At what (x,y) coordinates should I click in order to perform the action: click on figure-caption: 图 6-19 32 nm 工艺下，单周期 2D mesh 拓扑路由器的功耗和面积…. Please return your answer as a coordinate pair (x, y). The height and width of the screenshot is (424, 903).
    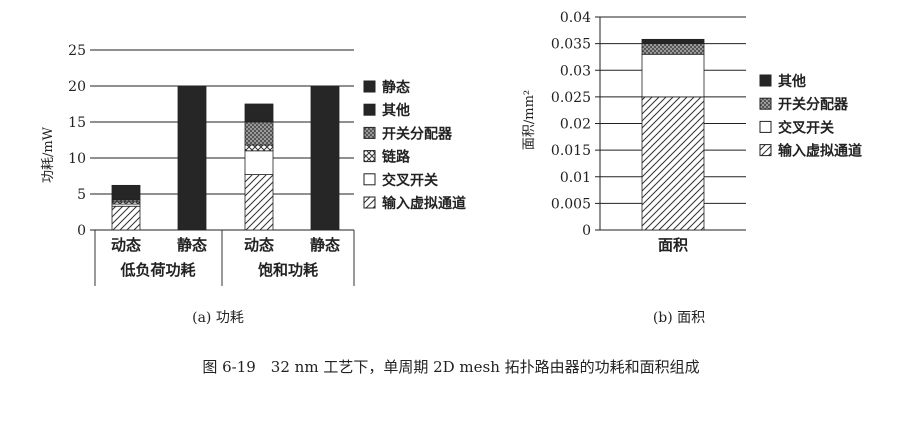
    Looking at the image, I should click on (450, 367).